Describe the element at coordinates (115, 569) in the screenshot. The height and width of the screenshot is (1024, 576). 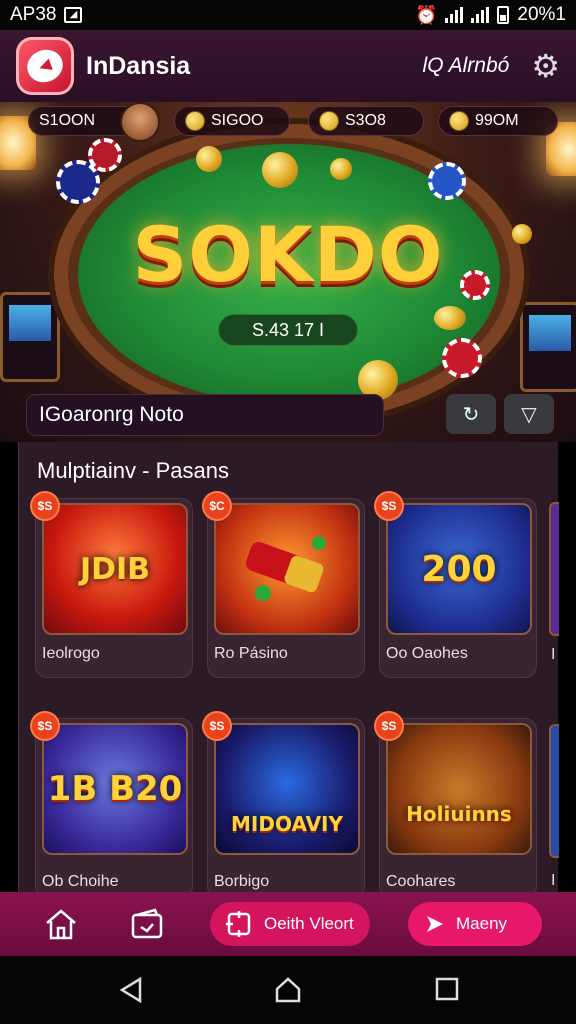
I see `game-thumbnail: JDIB` at that location.